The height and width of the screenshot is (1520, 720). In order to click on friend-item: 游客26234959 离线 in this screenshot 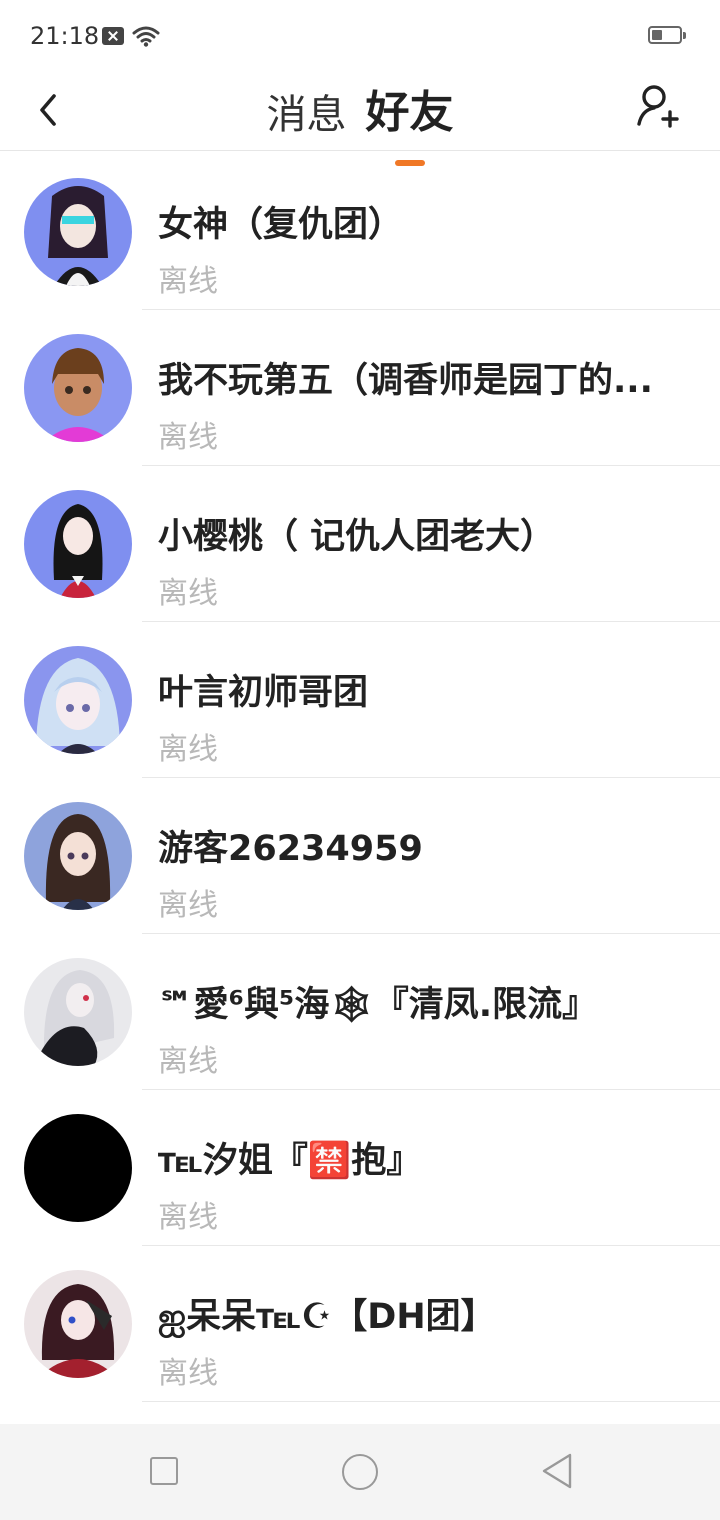, I will do `click(360, 856)`.